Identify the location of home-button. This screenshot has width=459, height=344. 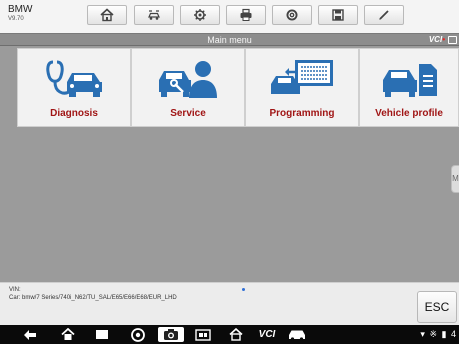
(107, 15).